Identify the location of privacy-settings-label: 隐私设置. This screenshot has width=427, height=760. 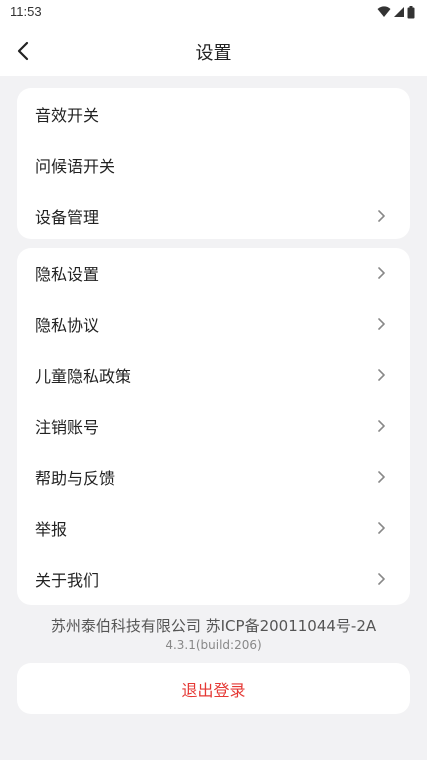
(67, 274).